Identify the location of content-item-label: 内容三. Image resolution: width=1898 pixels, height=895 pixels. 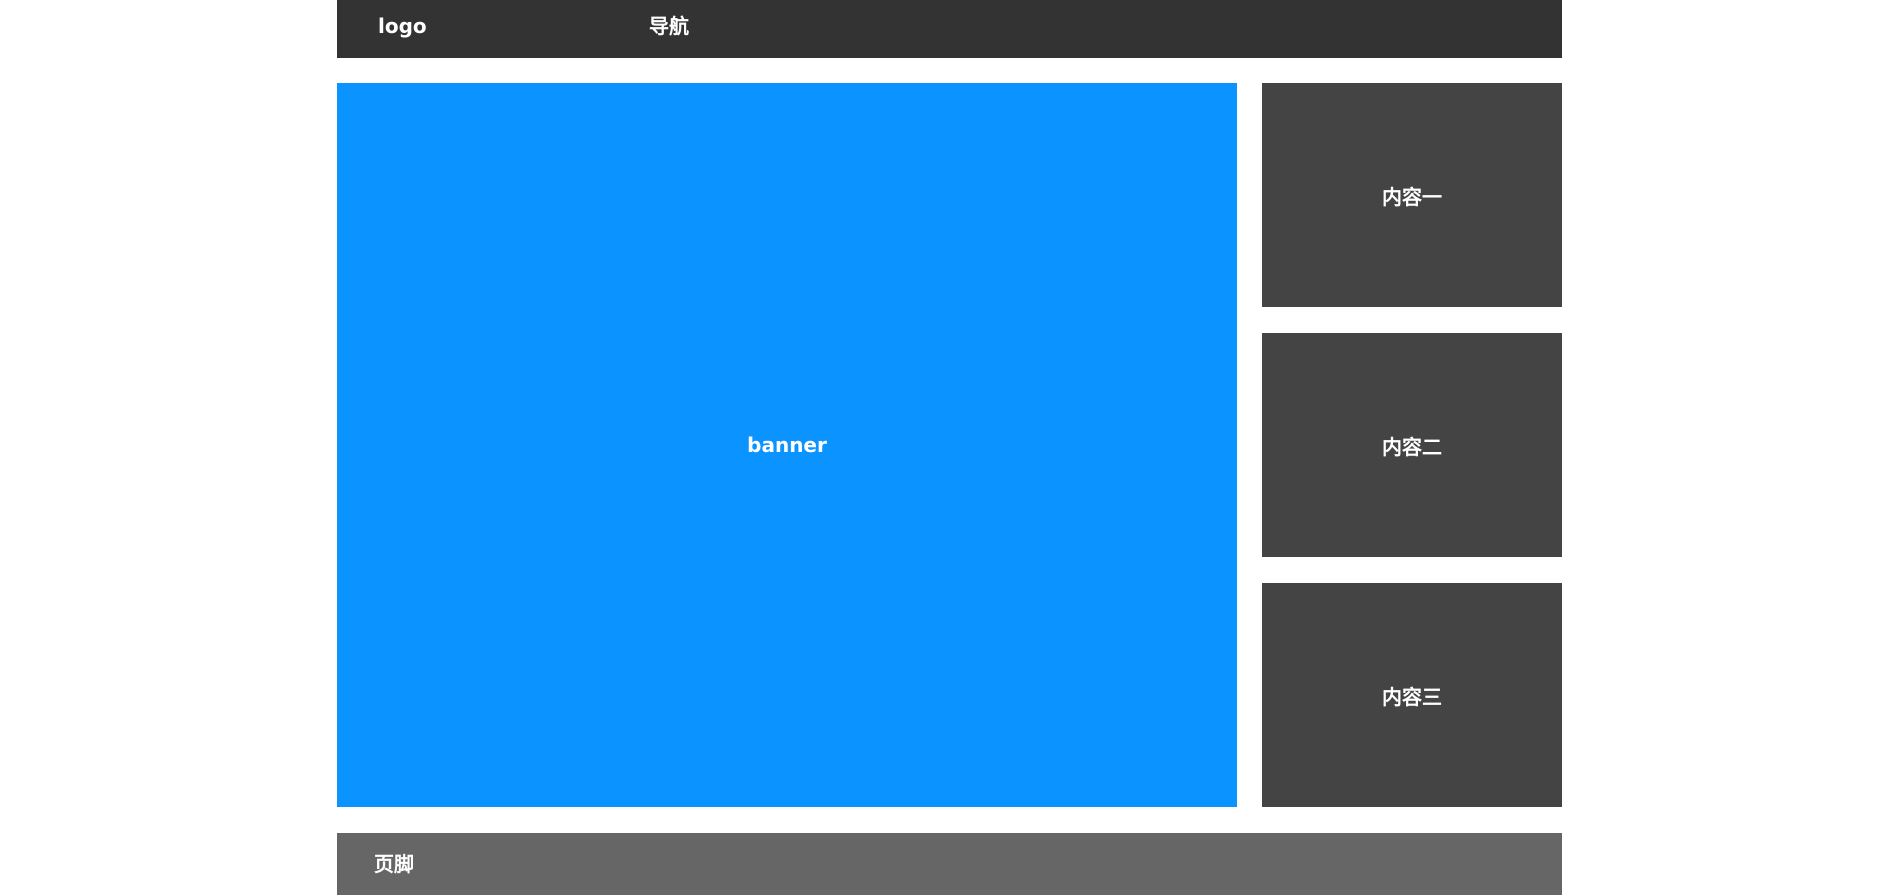
(1412, 696).